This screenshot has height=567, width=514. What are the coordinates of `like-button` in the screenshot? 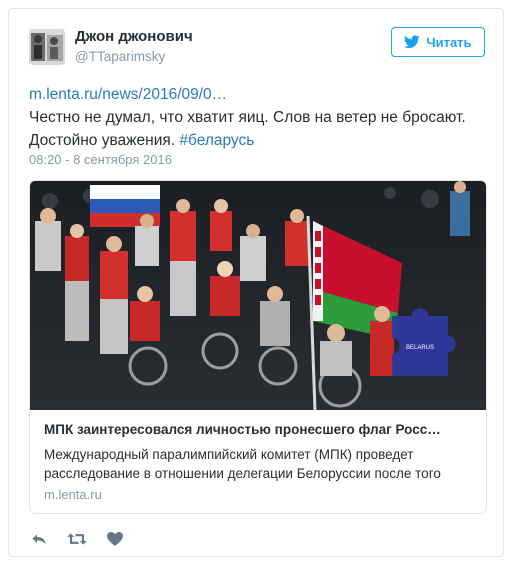 It's located at (115, 539).